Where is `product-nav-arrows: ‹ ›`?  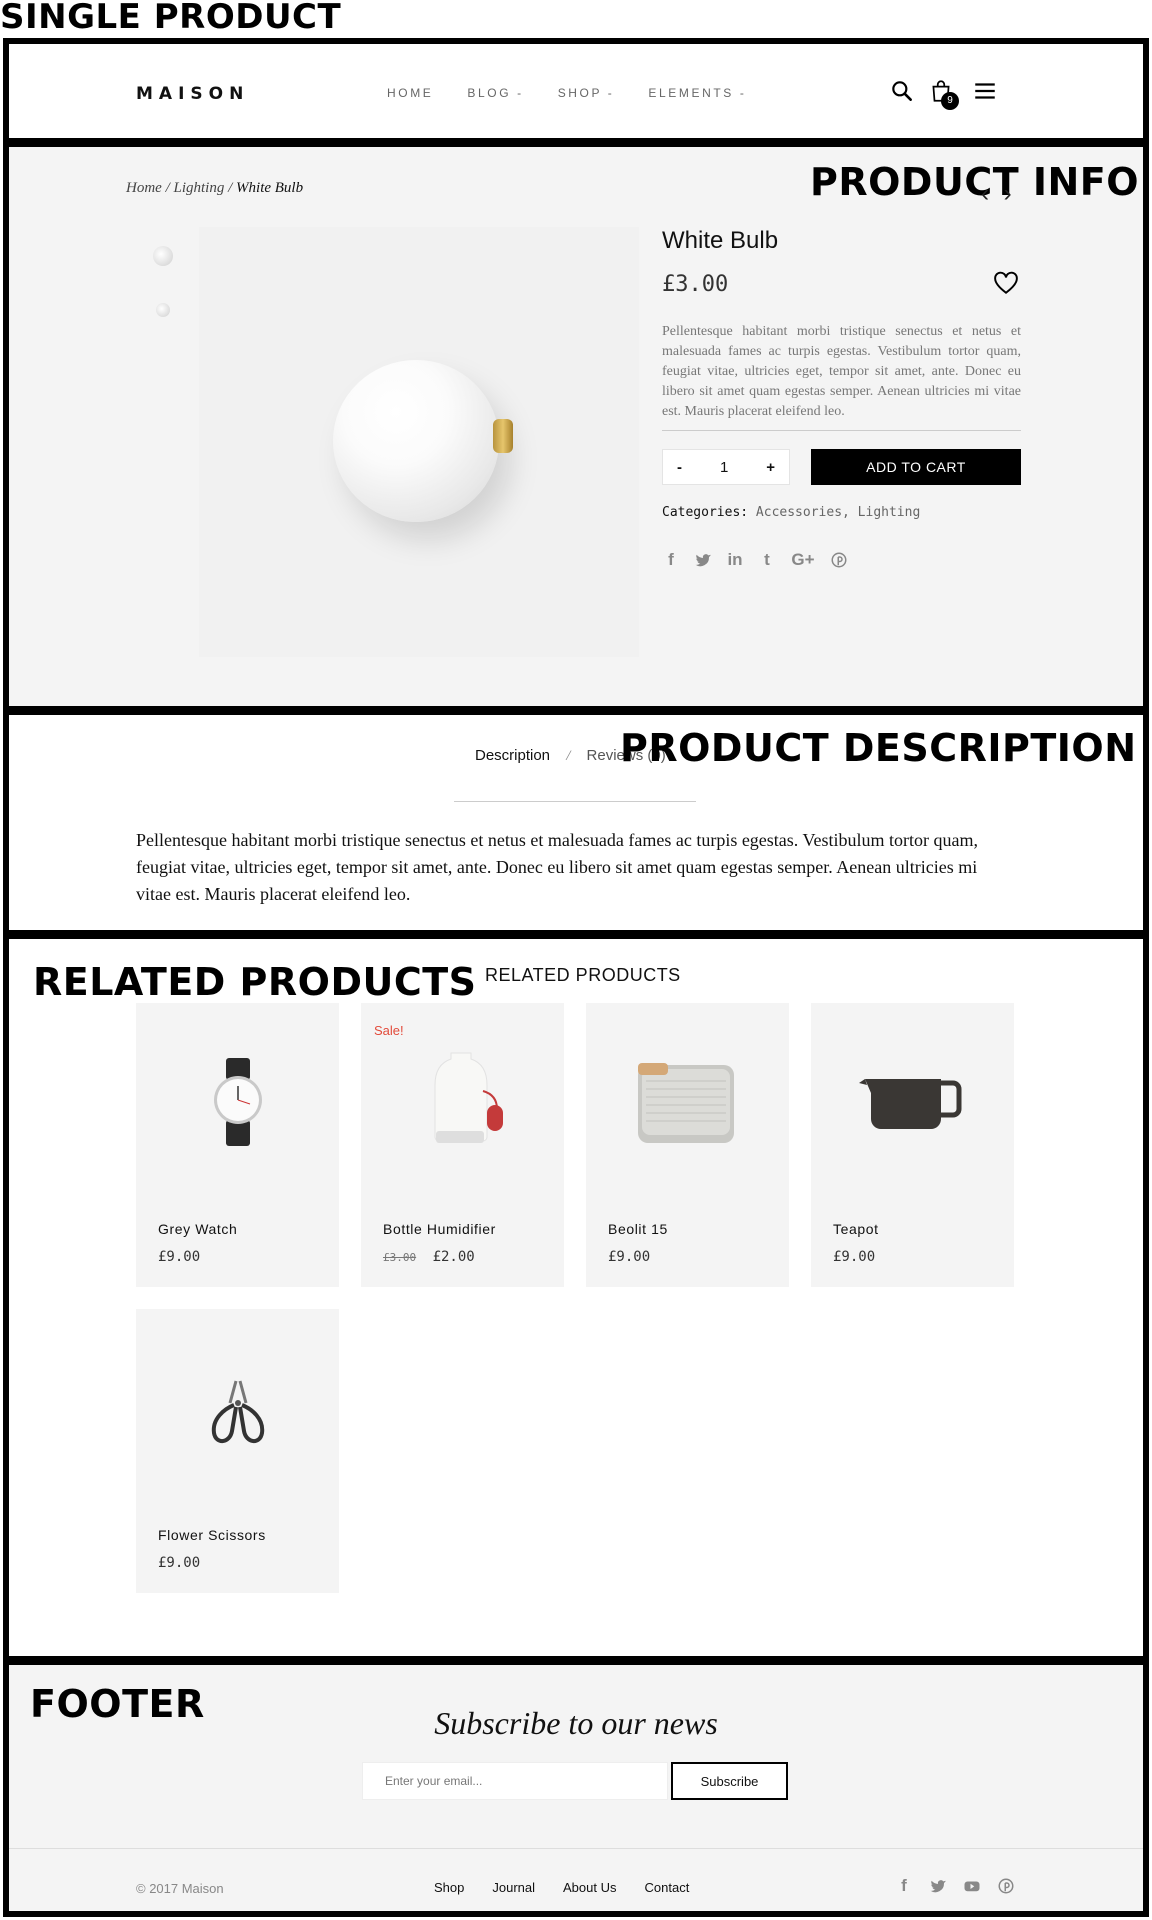
product-nav-arrows: ‹ › is located at coordinates (998, 194).